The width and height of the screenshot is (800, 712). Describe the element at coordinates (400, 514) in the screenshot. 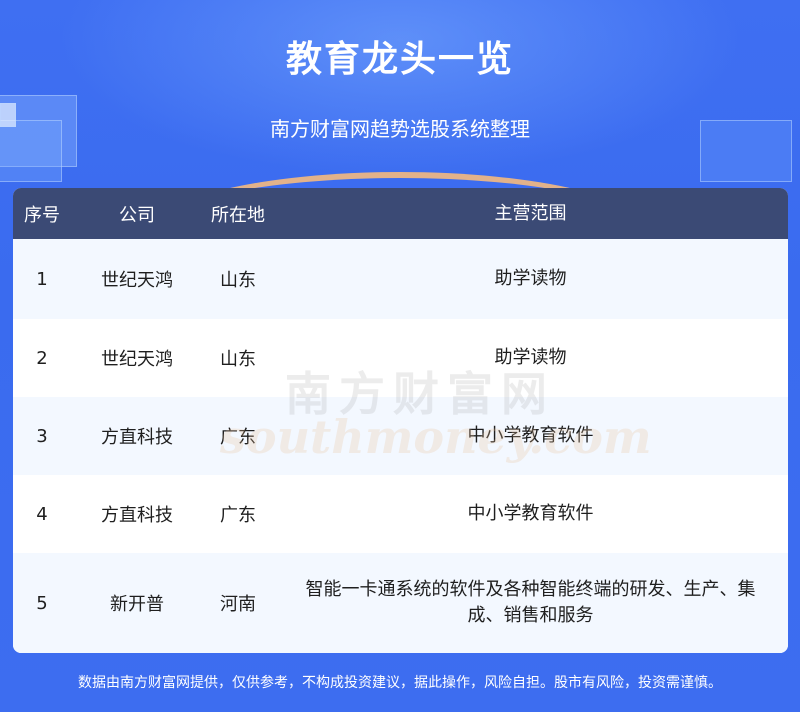

I see `table-row: 4 方直科技 广东 中小学教育软件` at that location.